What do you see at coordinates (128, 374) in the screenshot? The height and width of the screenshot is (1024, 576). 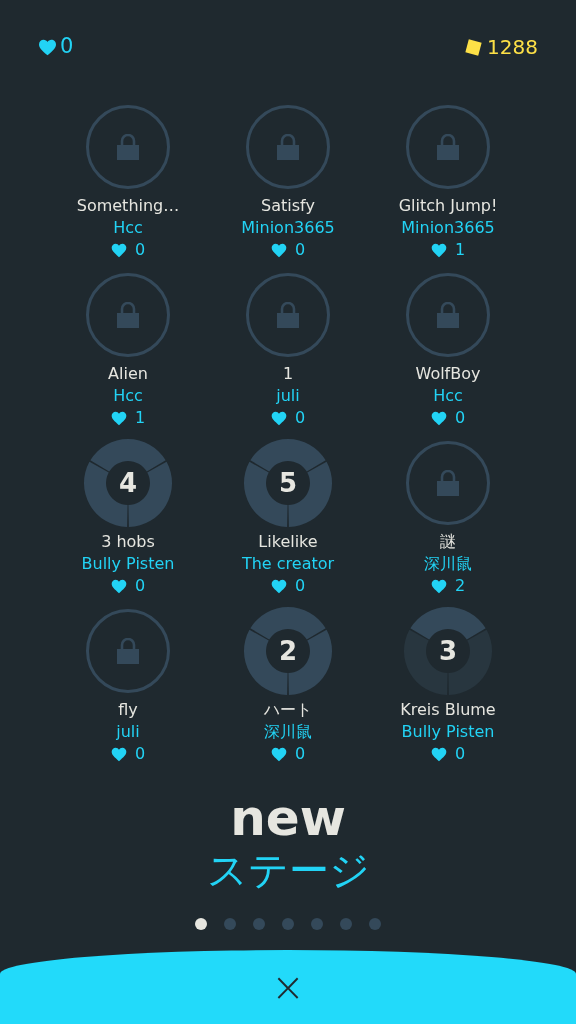 I see `stage-name: Alien` at bounding box center [128, 374].